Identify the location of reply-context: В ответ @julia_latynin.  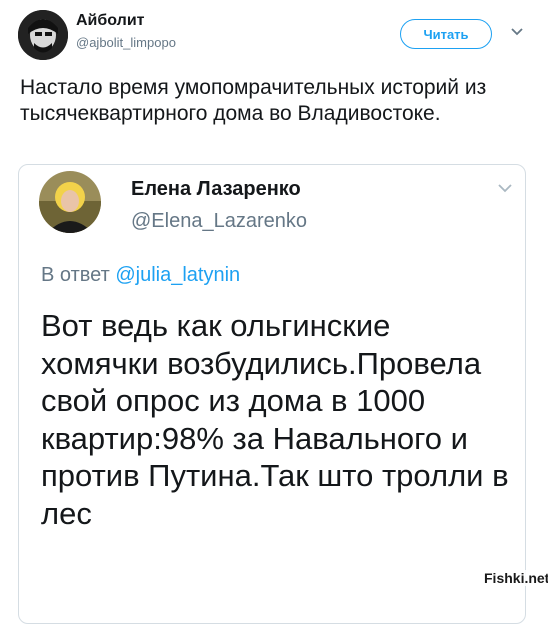
(140, 275).